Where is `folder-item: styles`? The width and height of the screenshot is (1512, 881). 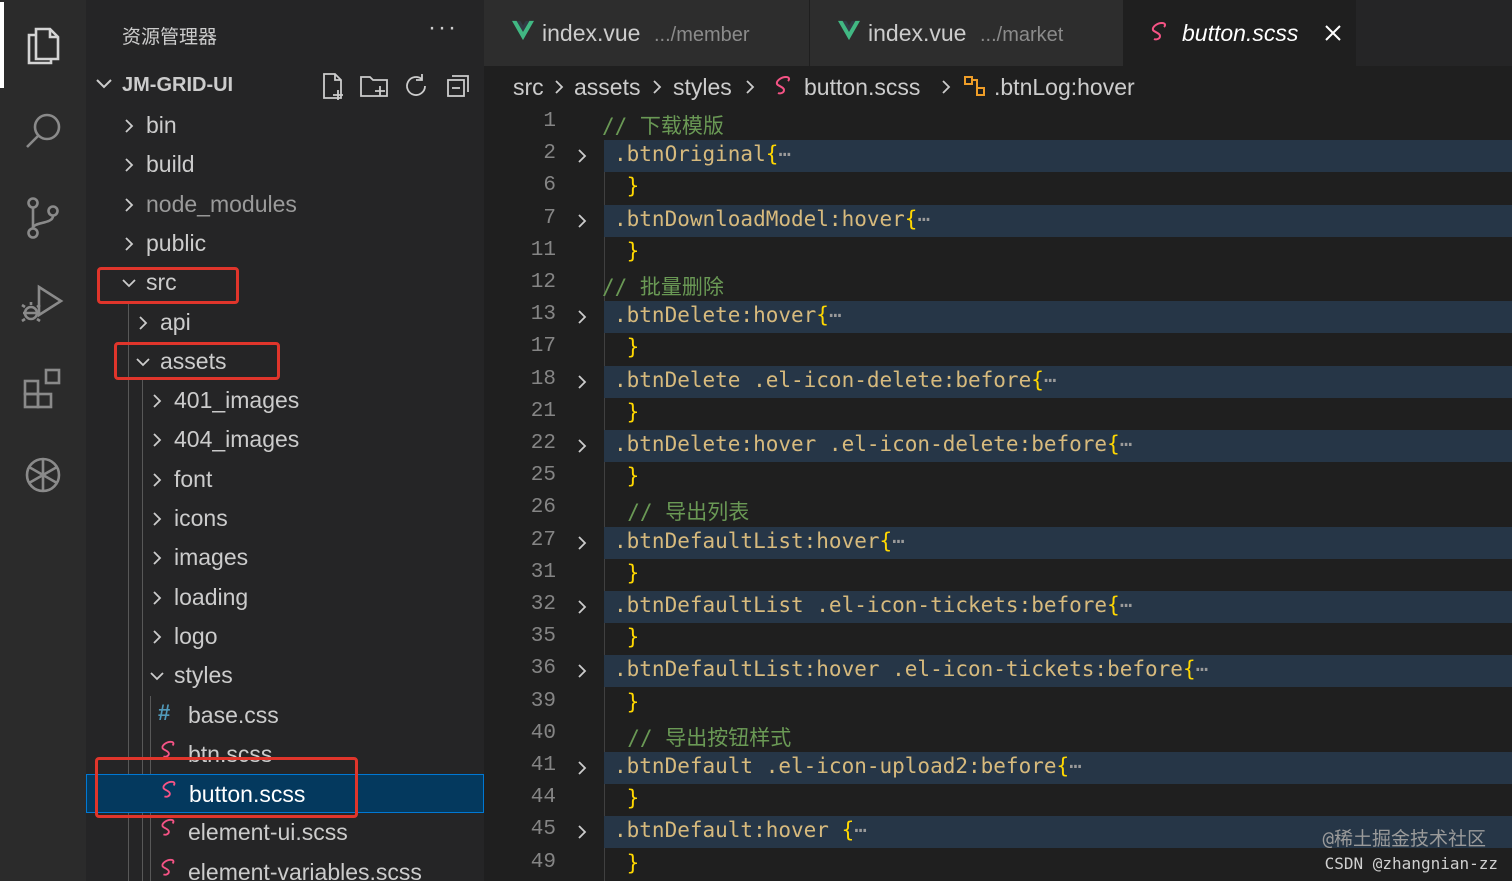 folder-item: styles is located at coordinates (285, 675).